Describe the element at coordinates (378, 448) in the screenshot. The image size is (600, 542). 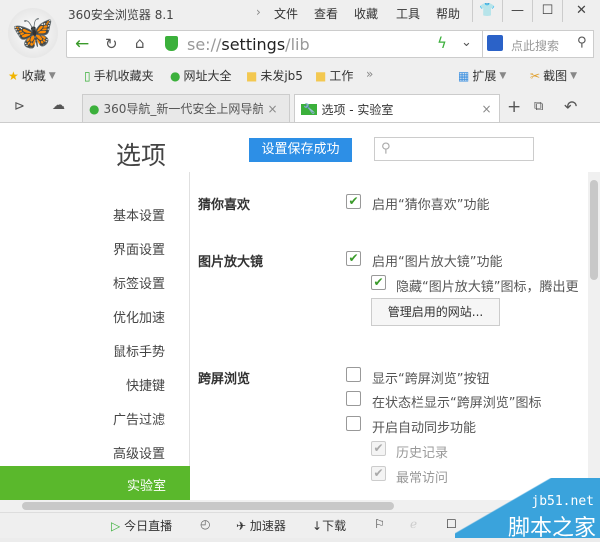
I see `sync-history-checkbox: ✔` at that location.